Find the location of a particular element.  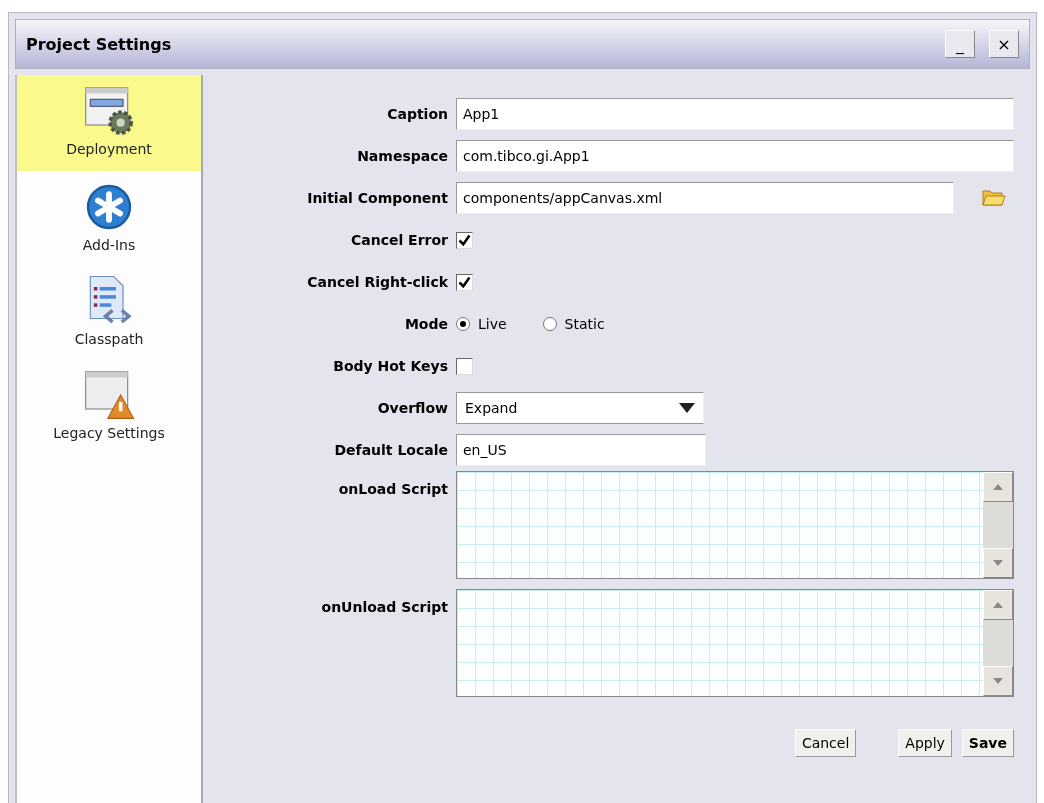

dropdown: Expand is located at coordinates (580, 408).